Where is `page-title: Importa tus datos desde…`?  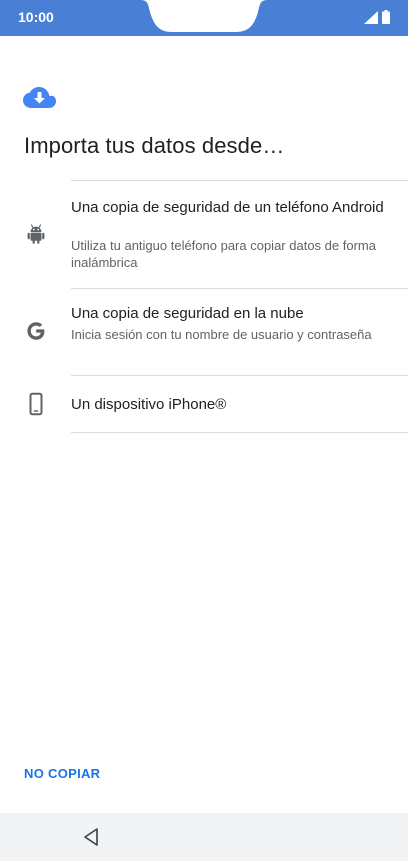 page-title: Importa tus datos desde… is located at coordinates (154, 145).